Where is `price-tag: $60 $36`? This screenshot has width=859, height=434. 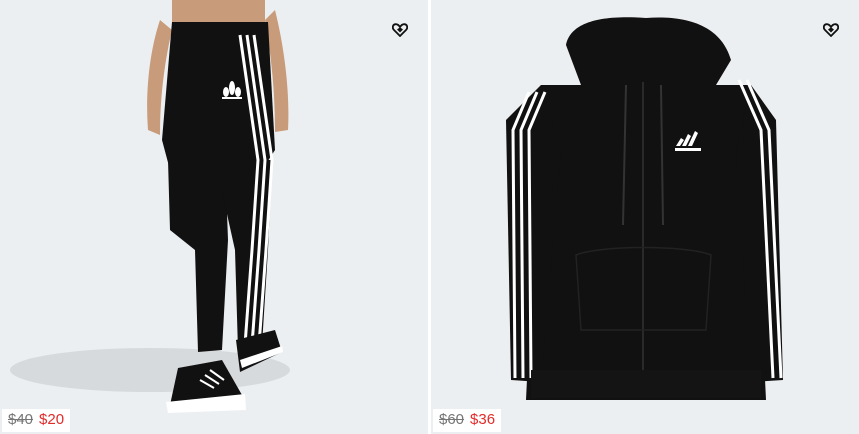 price-tag: $60 $36 is located at coordinates (467, 420).